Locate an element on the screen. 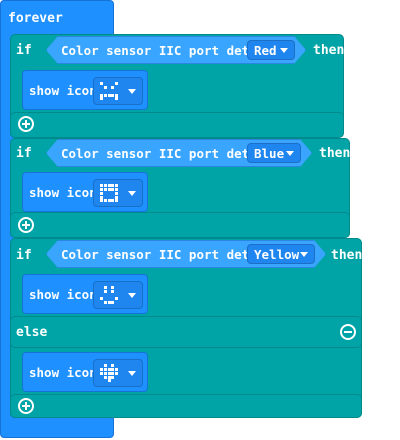  remove-else-button is located at coordinates (348, 332).